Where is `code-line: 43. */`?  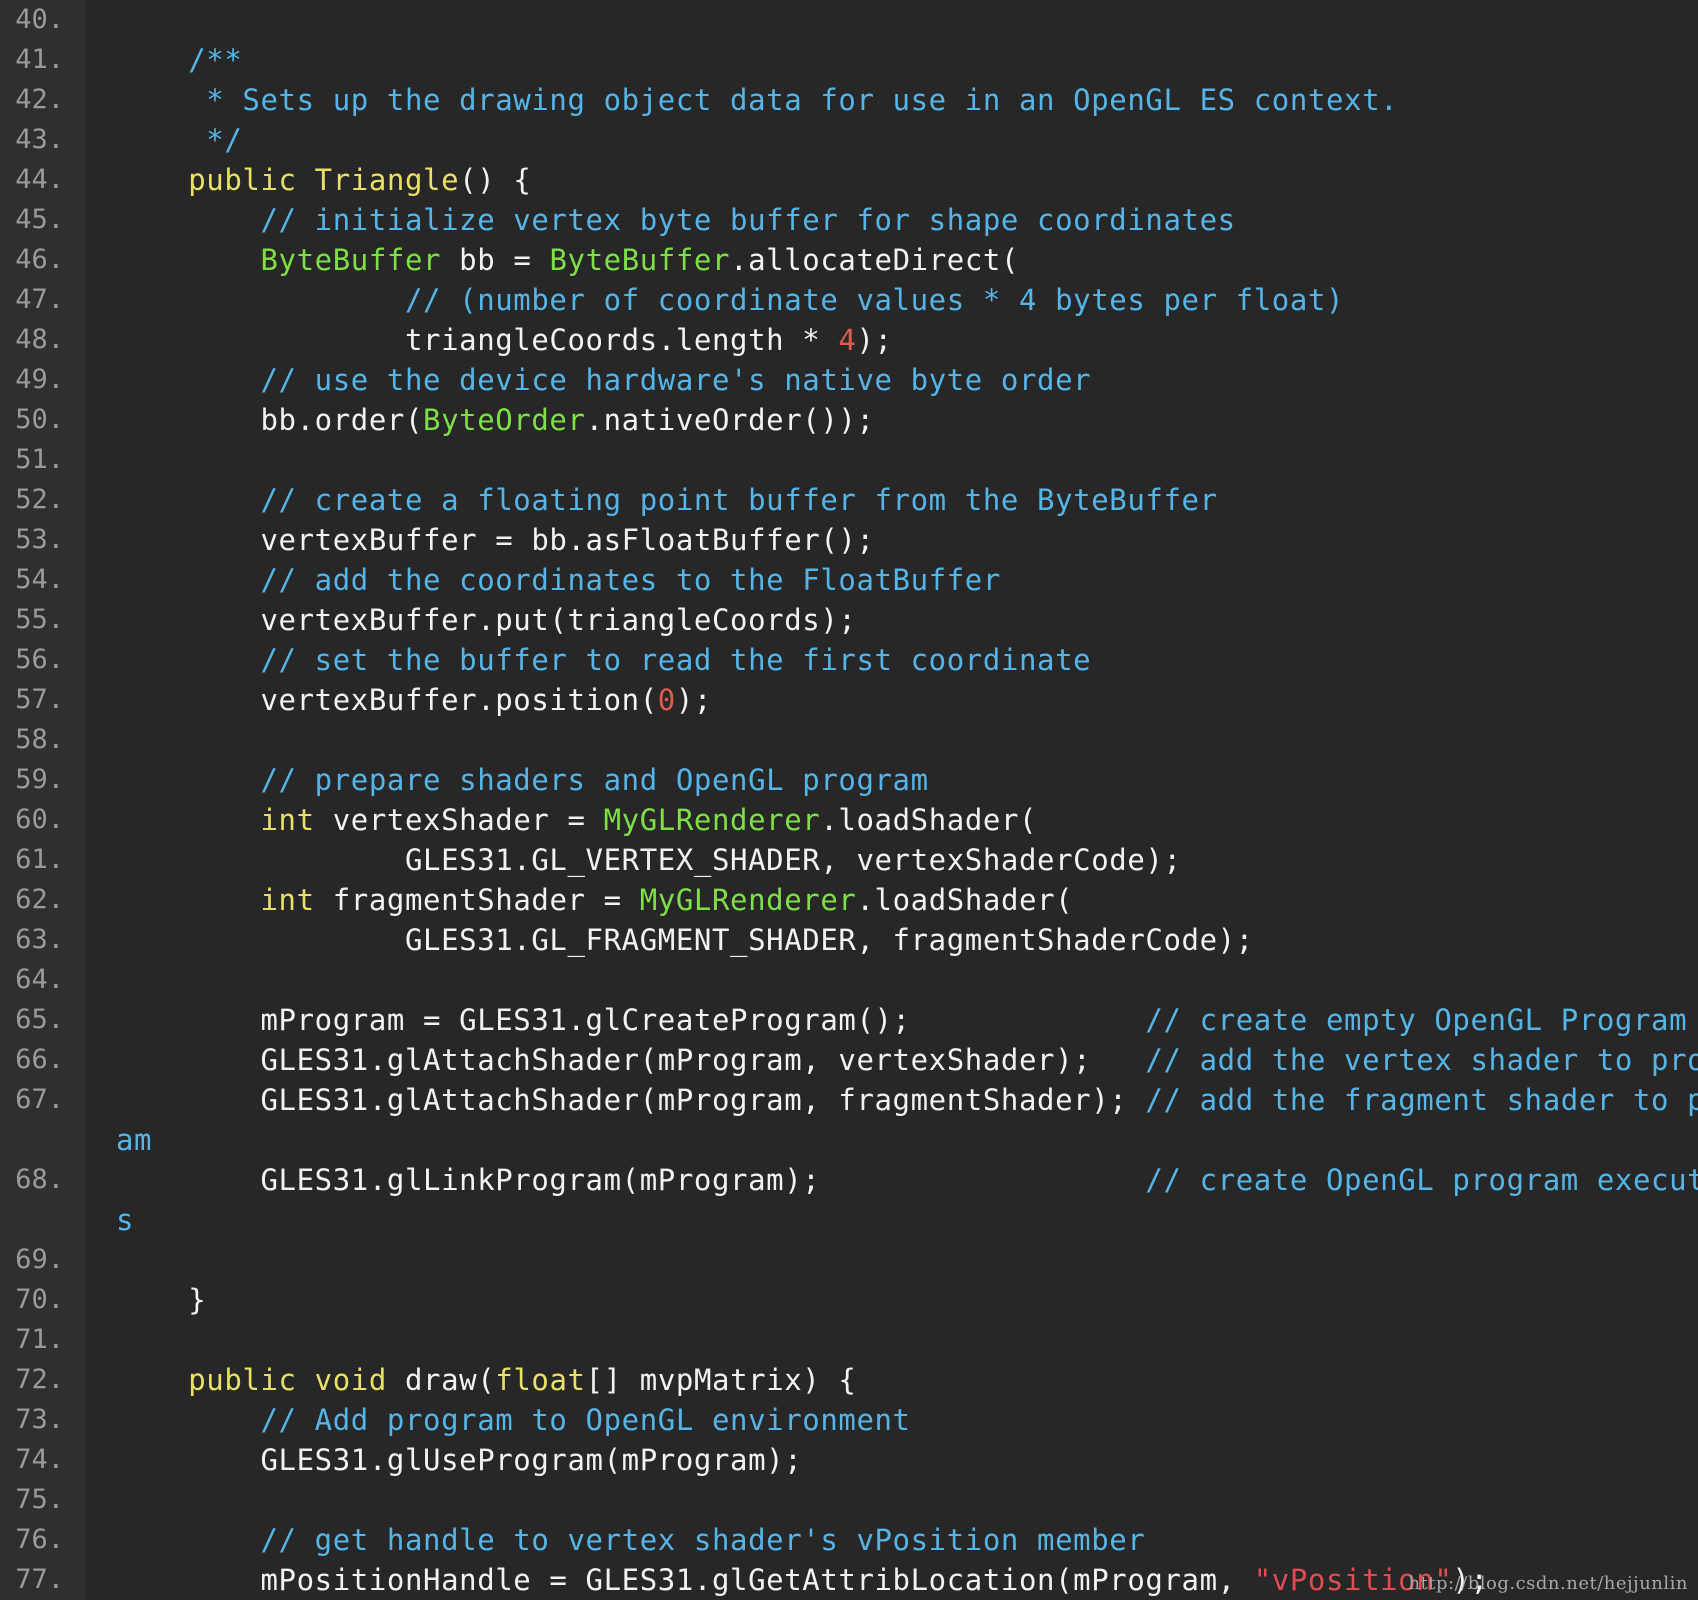
code-line: 43. */ is located at coordinates (849, 140).